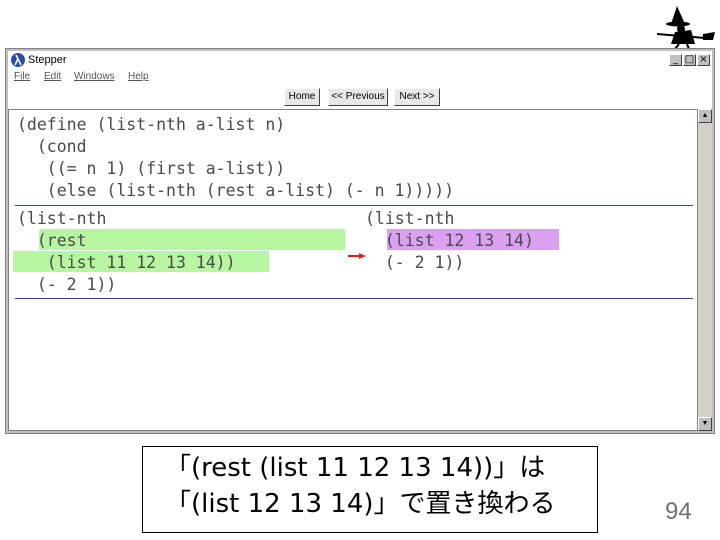 This screenshot has width=720, height=540. What do you see at coordinates (62, 218) in the screenshot?
I see `before-line: (list-nth` at bounding box center [62, 218].